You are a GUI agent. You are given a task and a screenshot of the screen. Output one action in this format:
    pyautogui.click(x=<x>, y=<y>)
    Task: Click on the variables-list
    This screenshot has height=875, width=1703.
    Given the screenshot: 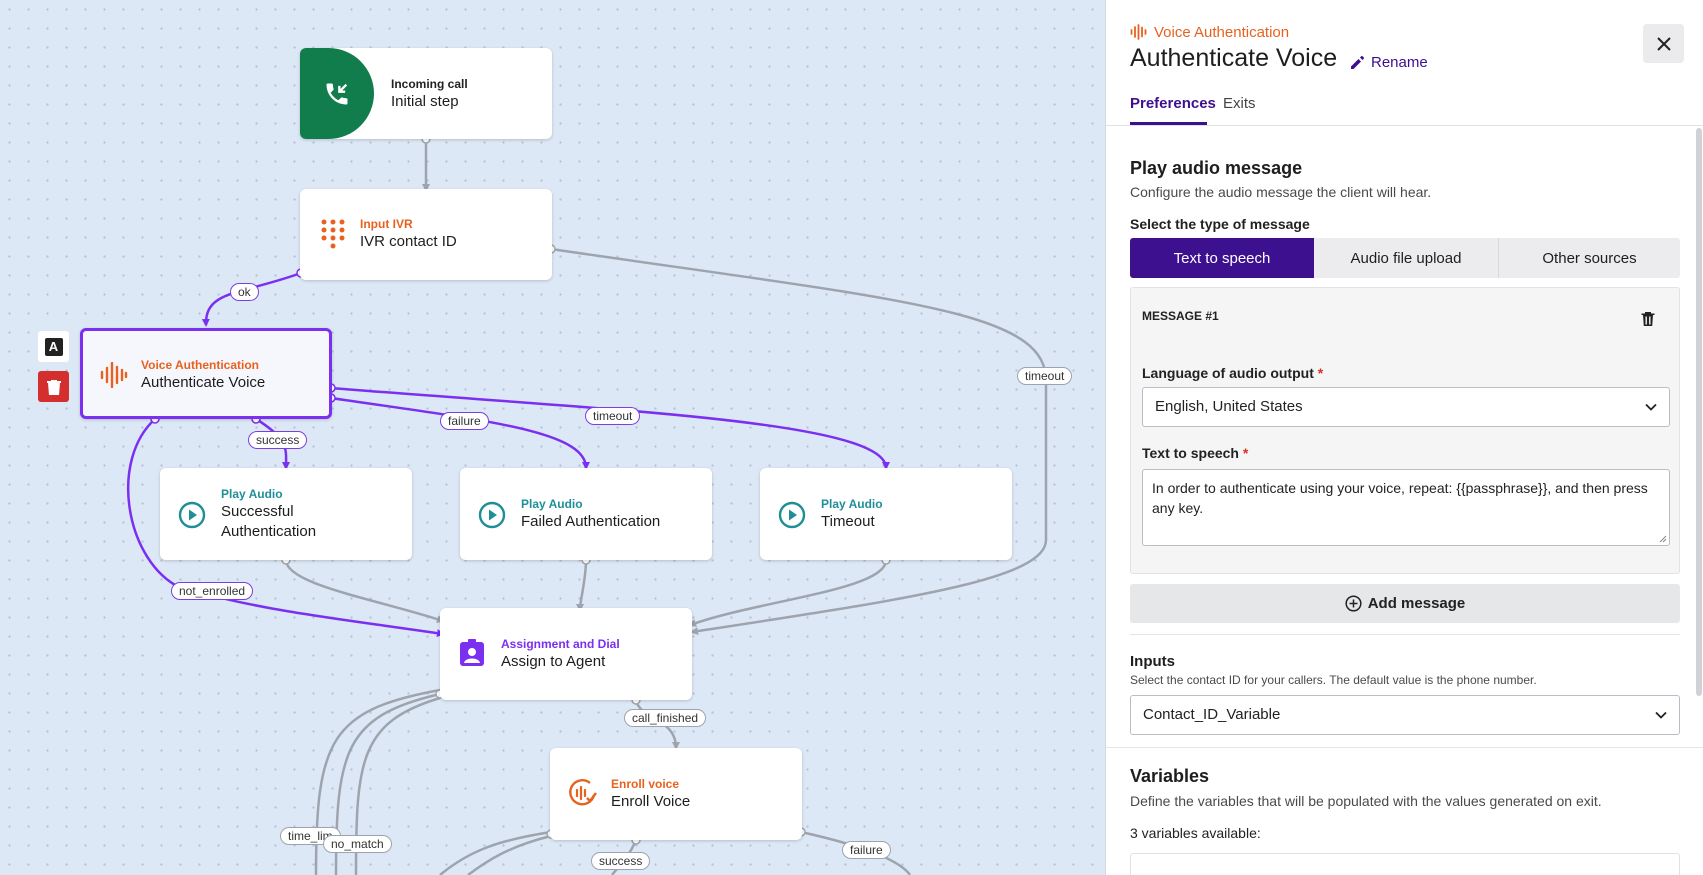 What is the action you would take?
    pyautogui.click(x=1405, y=864)
    